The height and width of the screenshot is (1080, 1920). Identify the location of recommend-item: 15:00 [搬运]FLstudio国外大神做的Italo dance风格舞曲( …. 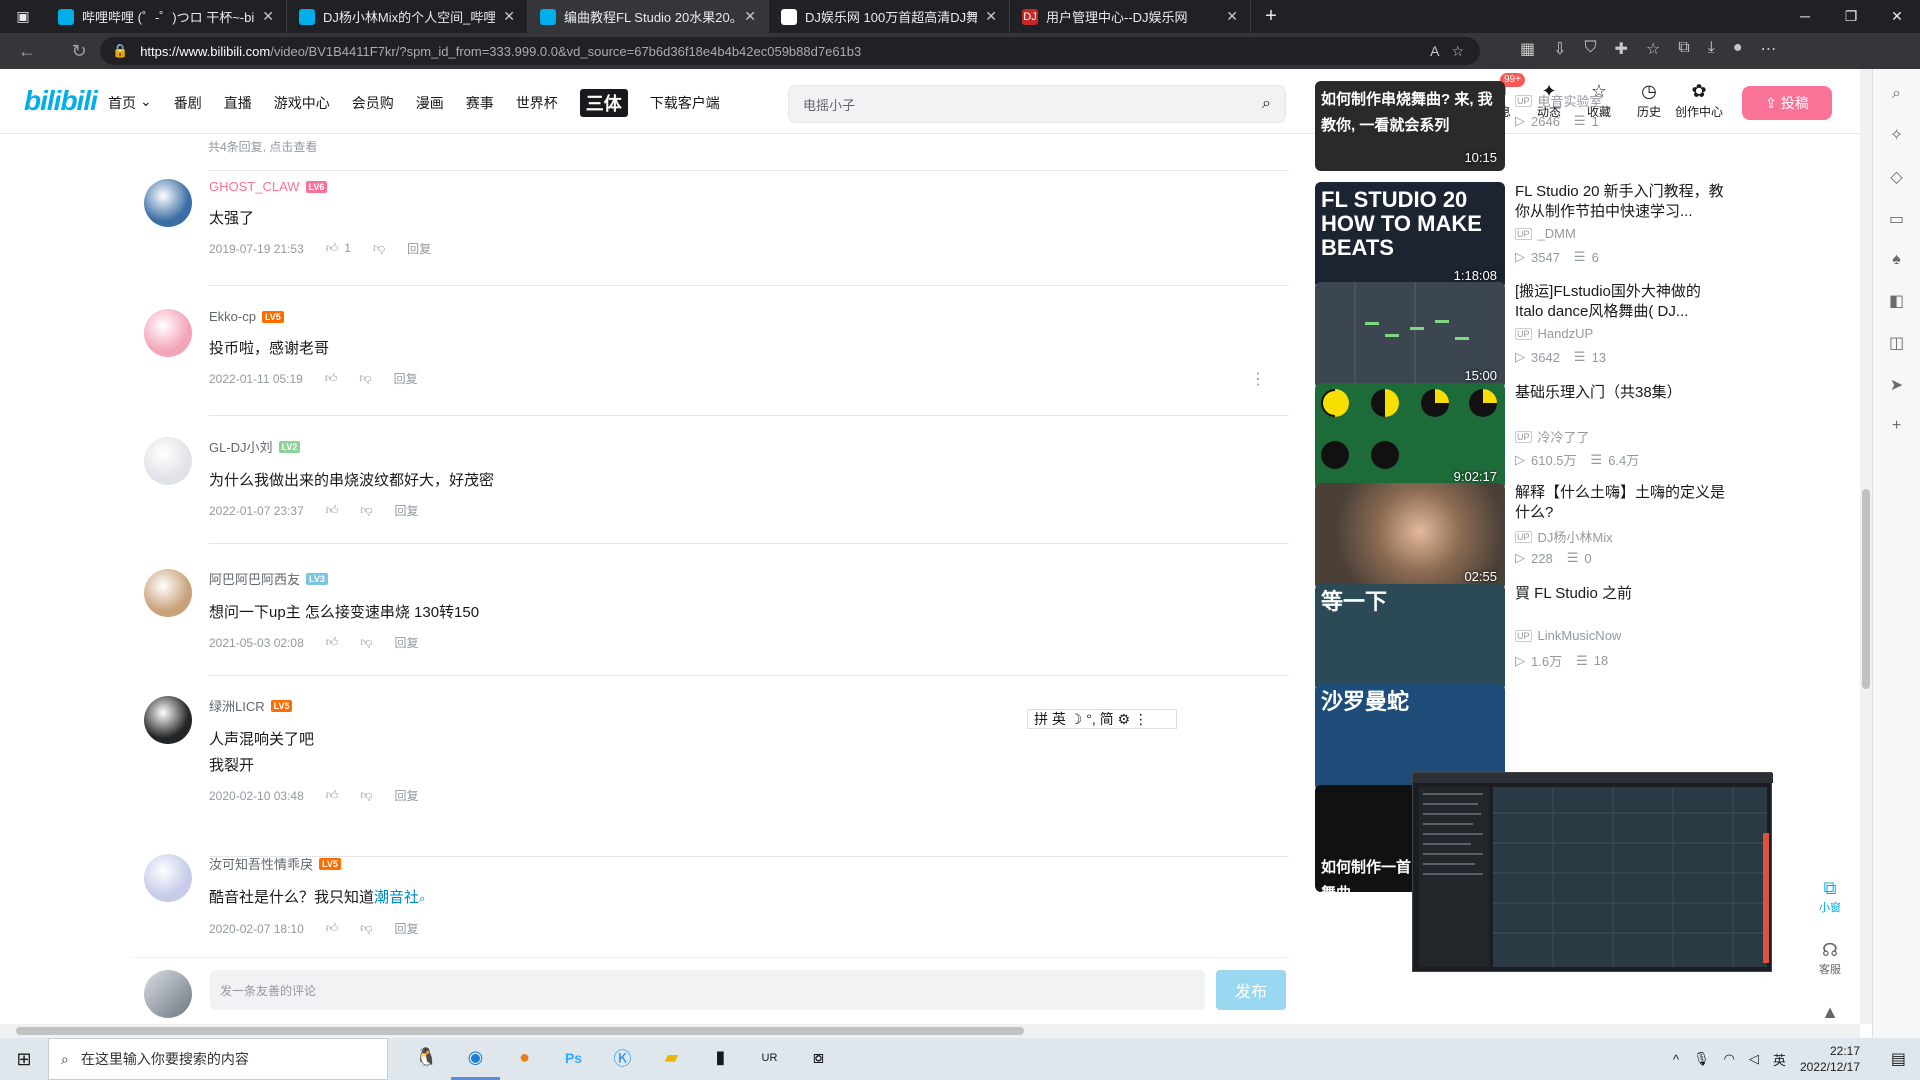
(1525, 336).